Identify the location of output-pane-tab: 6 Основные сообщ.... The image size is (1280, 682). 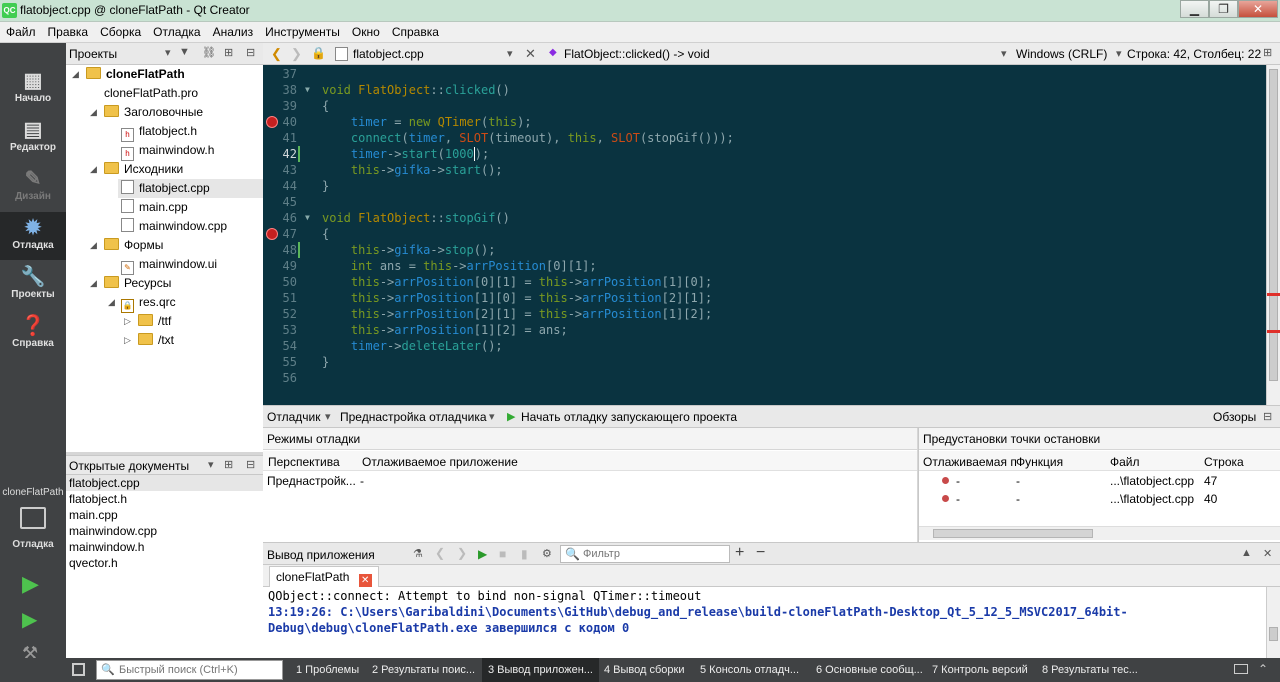
(869, 670).